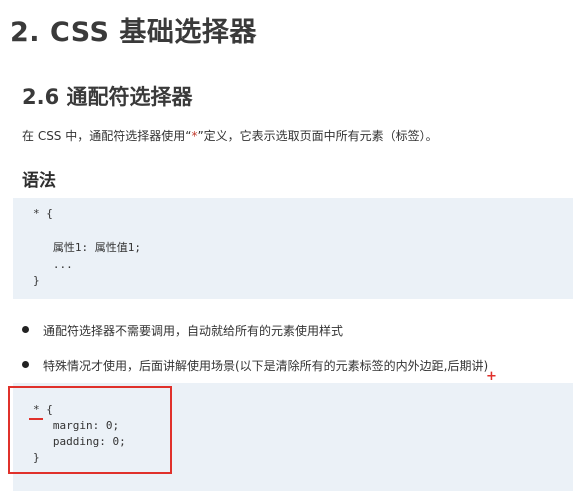 This screenshot has height=491, width=573. What do you see at coordinates (87, 247) in the screenshot?
I see `code-line: 属性1: 属性值1;` at bounding box center [87, 247].